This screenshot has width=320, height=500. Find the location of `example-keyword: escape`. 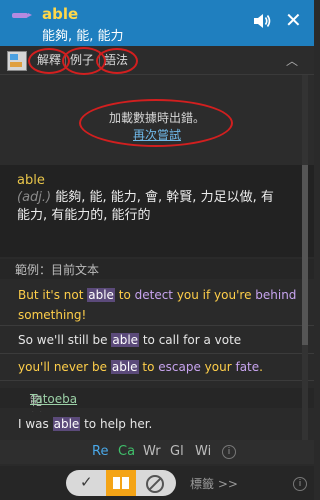

example-keyword: escape is located at coordinates (179, 367).